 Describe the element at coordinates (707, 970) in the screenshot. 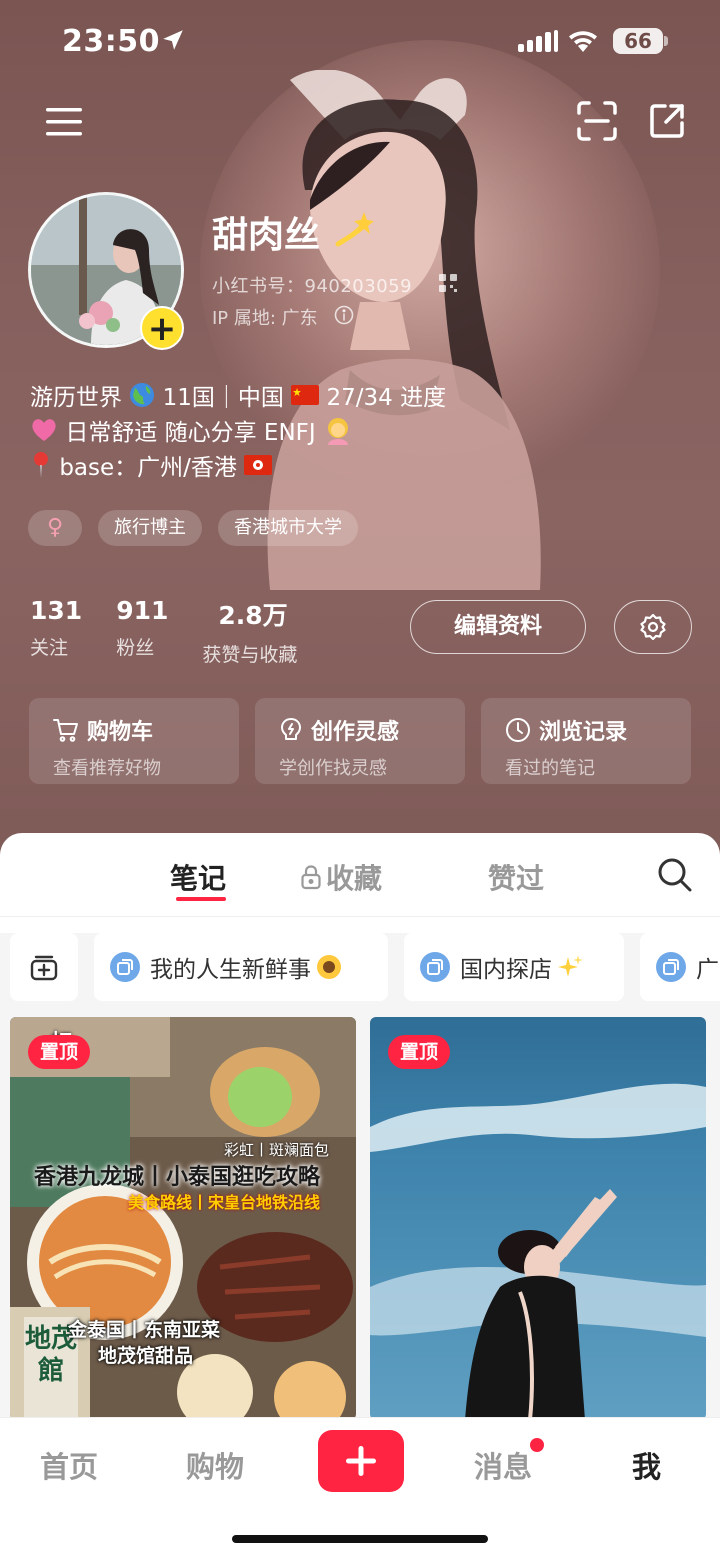

I see `collection-label: 广` at that location.